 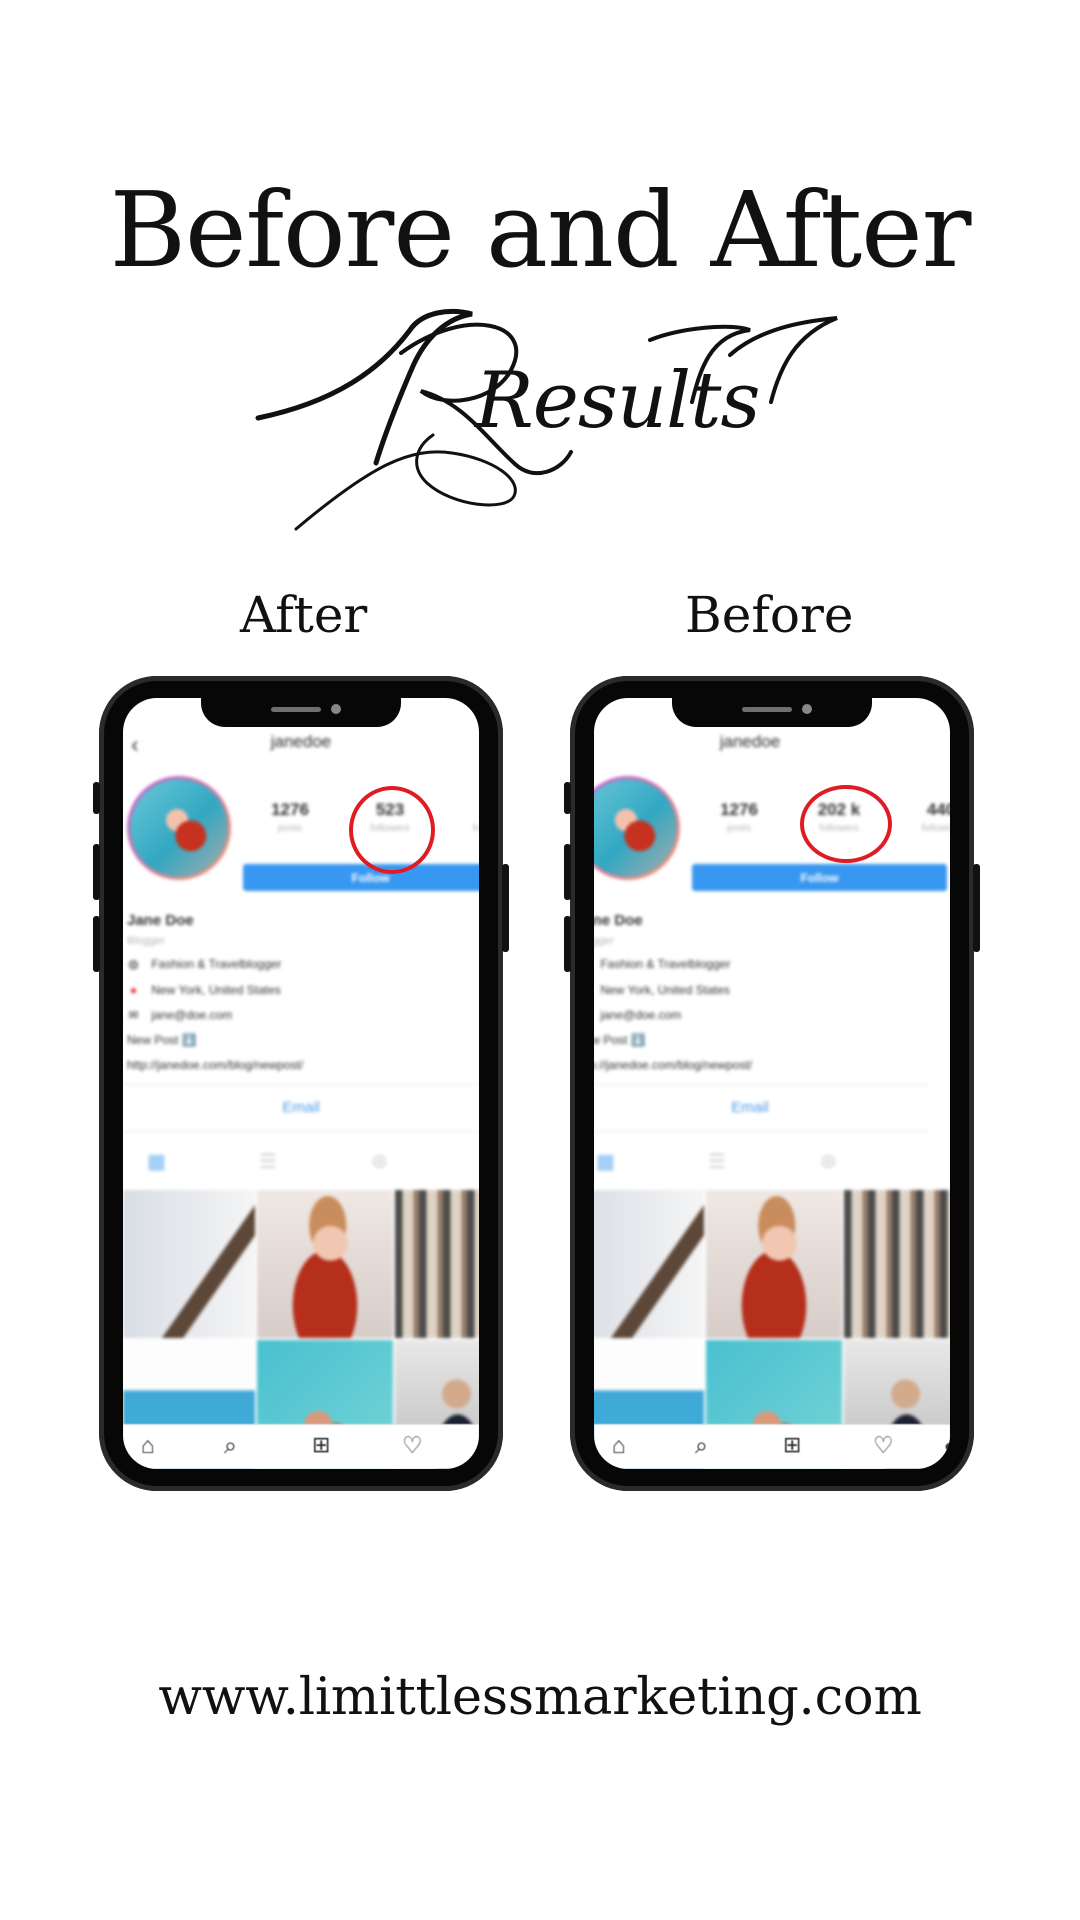 I want to click on bottom-navigation: ⌂ ⌕ ⊞ ♡, so click(x=301, y=1446).